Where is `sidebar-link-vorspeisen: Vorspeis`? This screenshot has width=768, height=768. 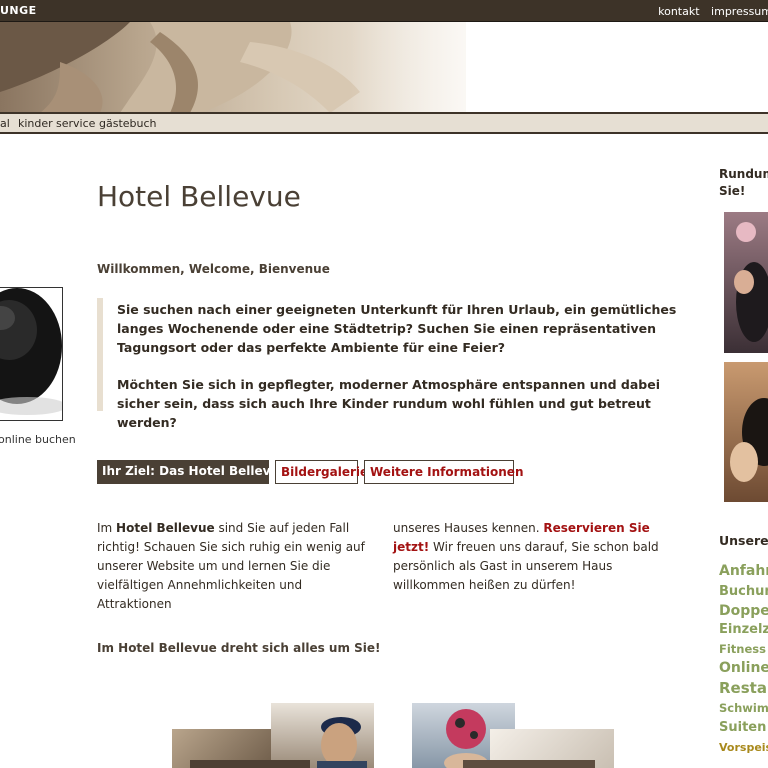 sidebar-link-vorspeisen: Vorspeis is located at coordinates (743, 747).